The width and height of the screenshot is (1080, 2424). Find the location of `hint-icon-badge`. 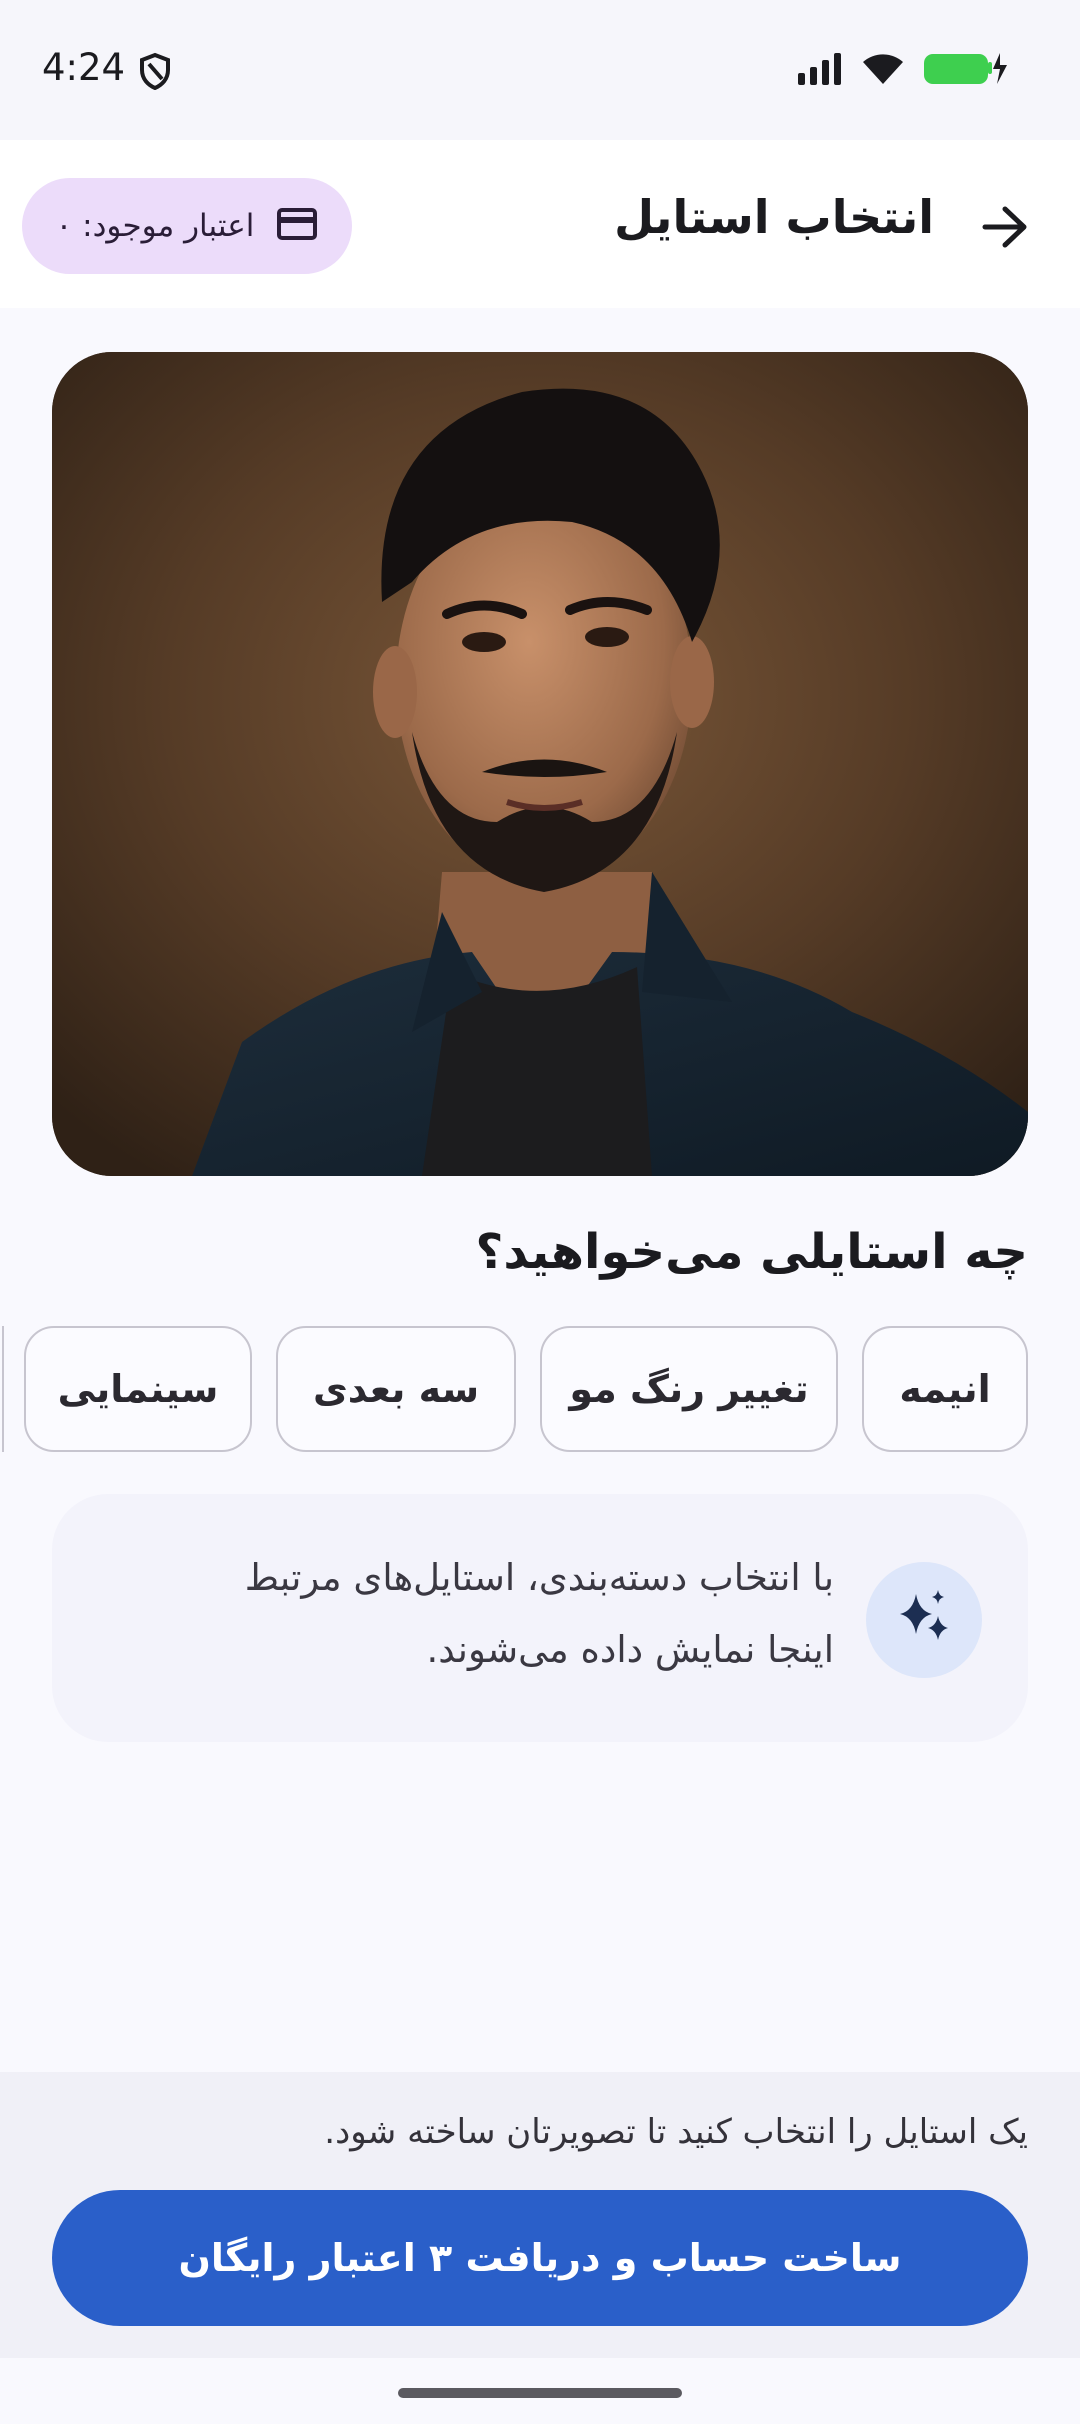

hint-icon-badge is located at coordinates (924, 1620).